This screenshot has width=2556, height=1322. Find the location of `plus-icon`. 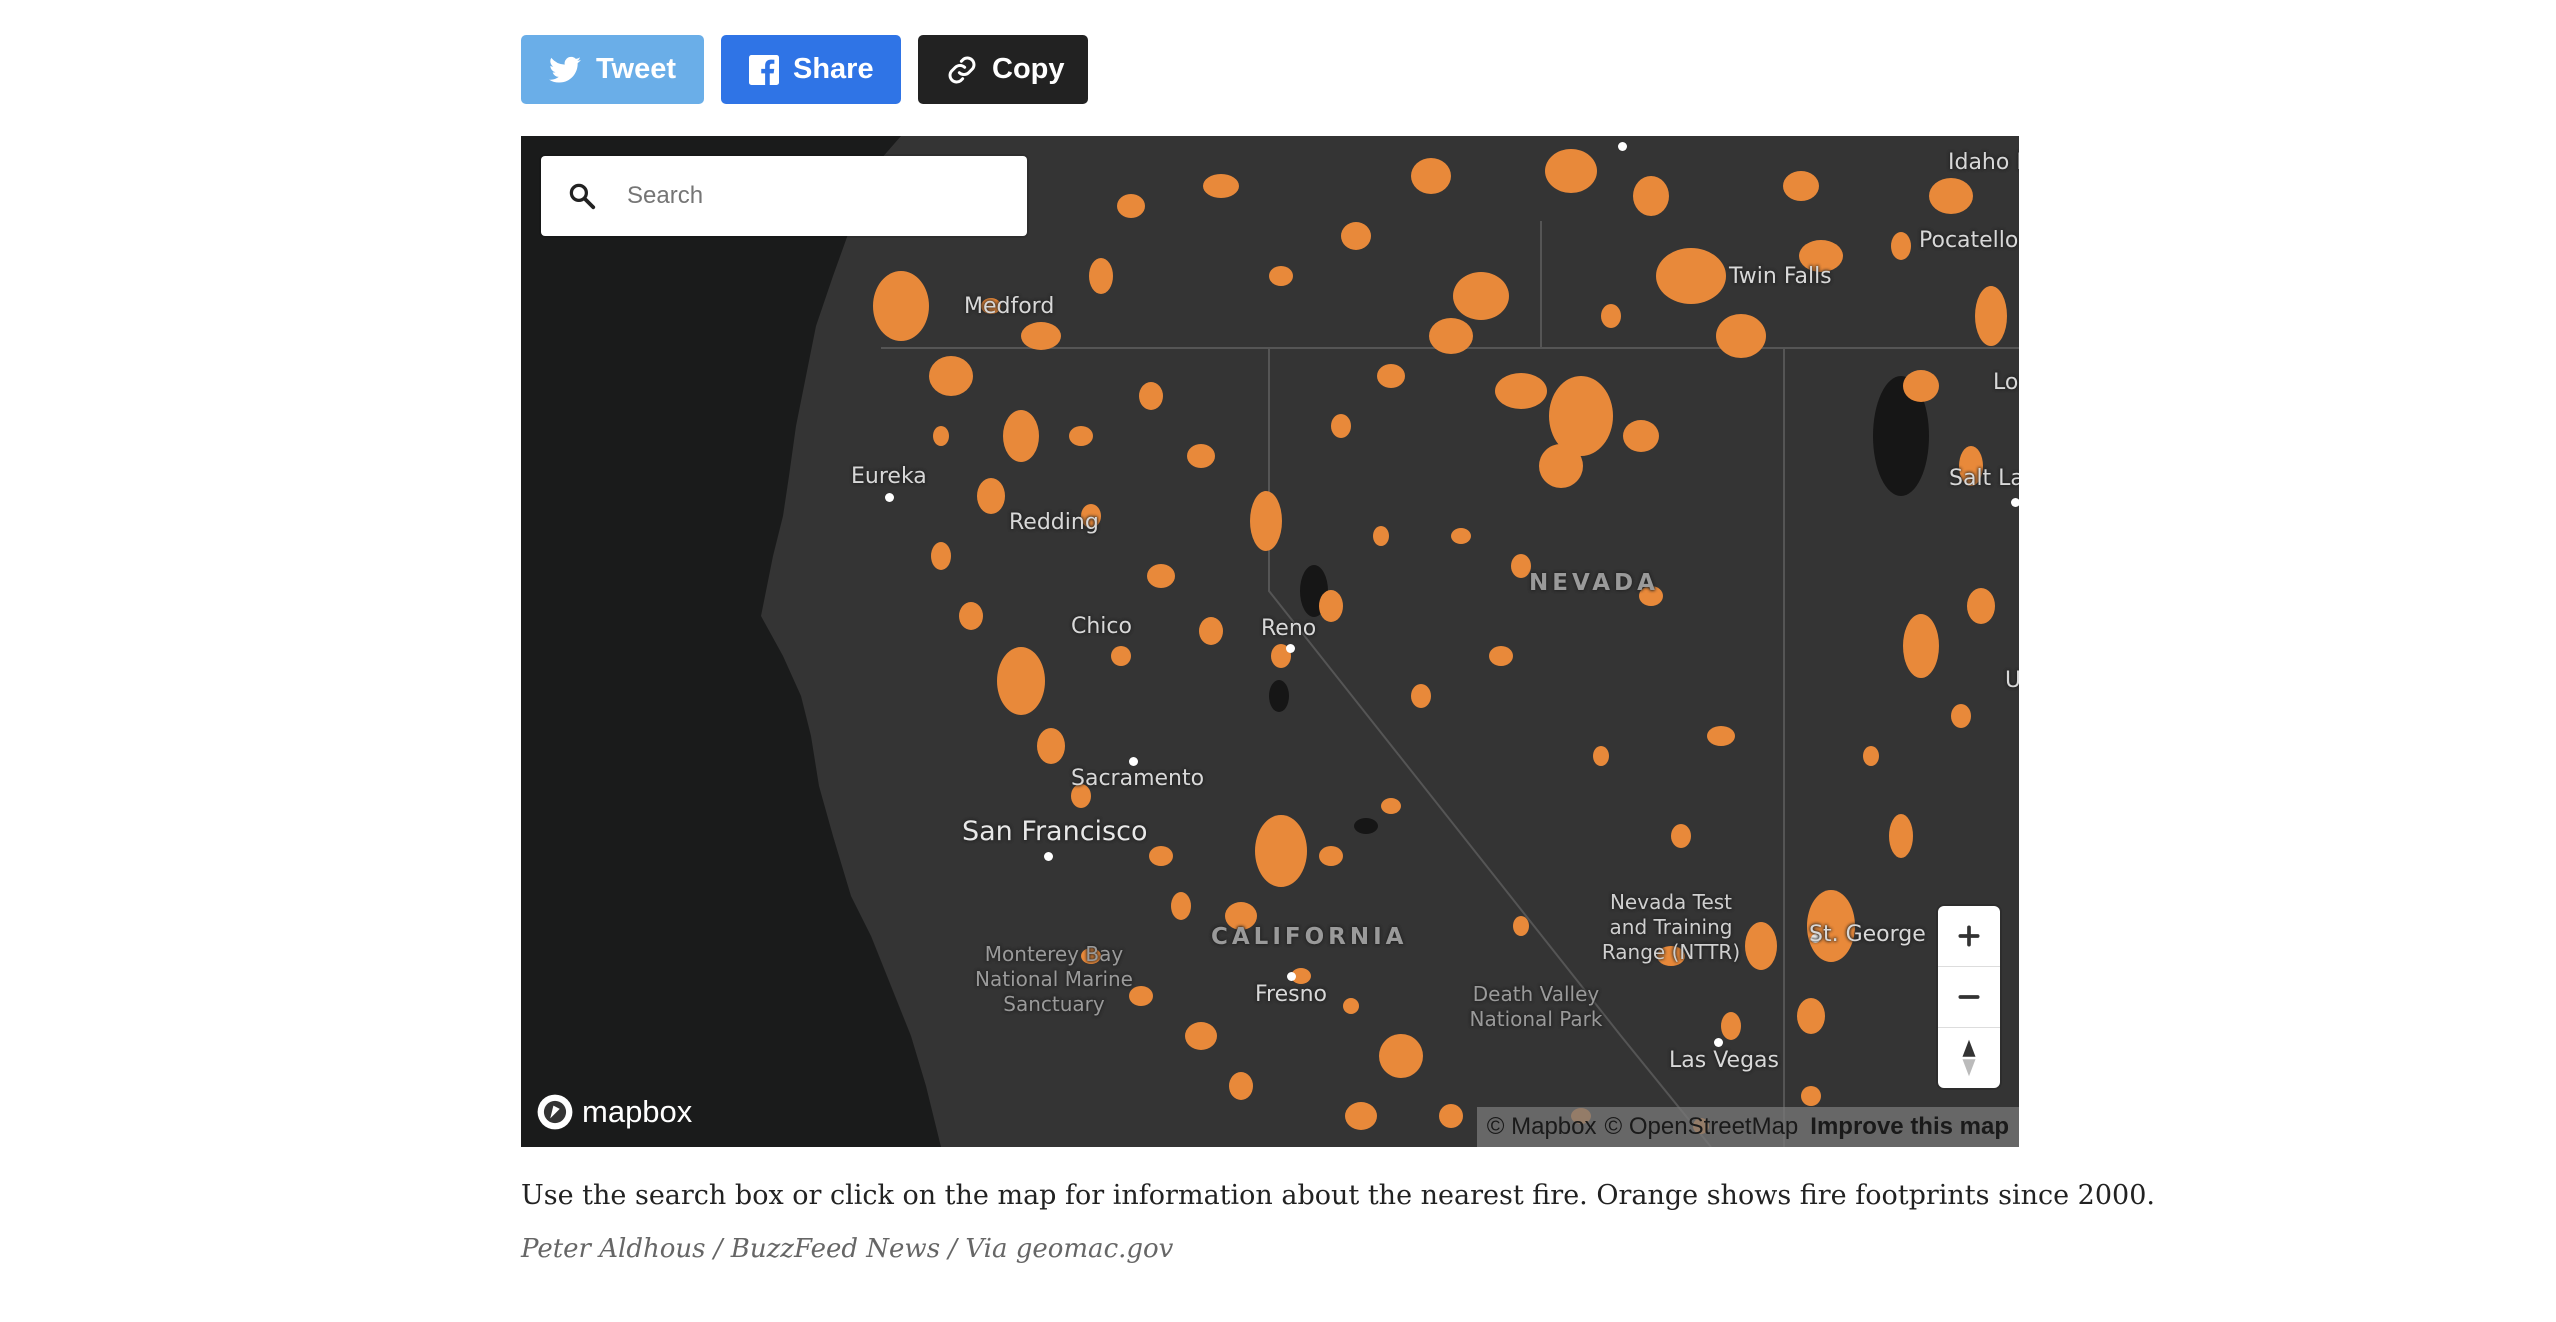

plus-icon is located at coordinates (1969, 936).